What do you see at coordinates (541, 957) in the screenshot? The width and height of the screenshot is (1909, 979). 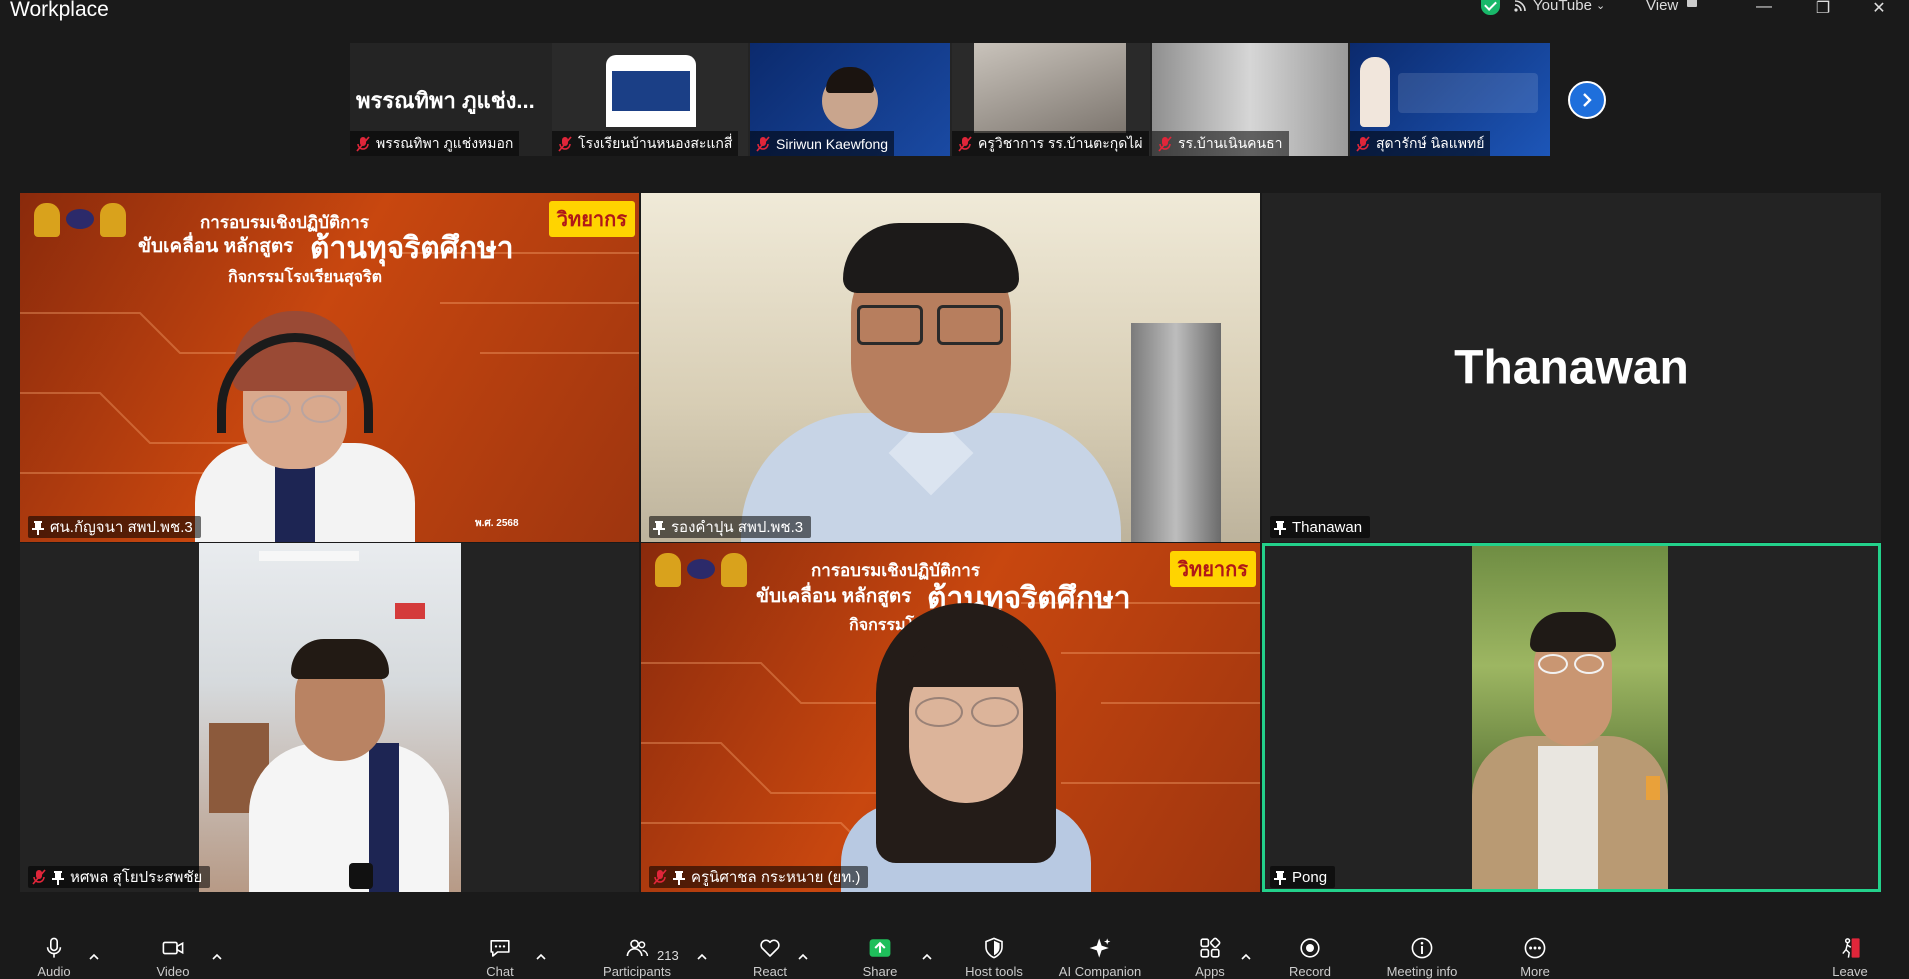 I see `chat-options-caret` at bounding box center [541, 957].